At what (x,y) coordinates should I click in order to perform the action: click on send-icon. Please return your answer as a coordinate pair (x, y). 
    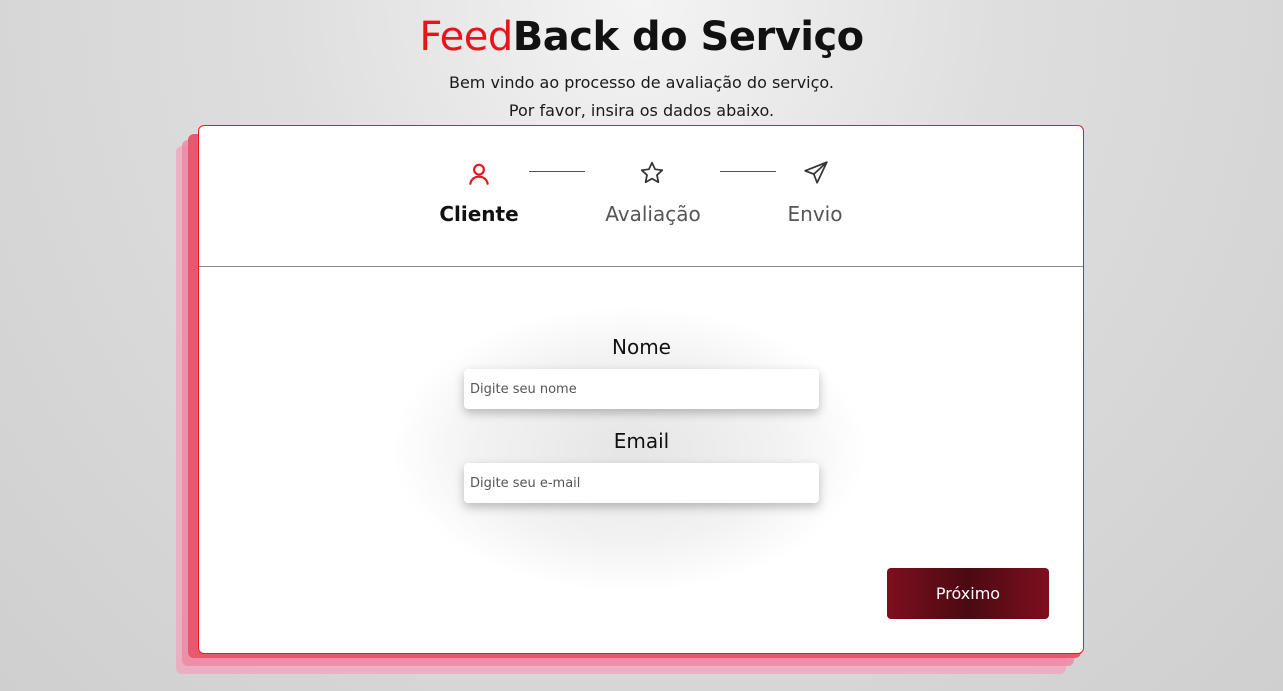
    Looking at the image, I should click on (816, 173).